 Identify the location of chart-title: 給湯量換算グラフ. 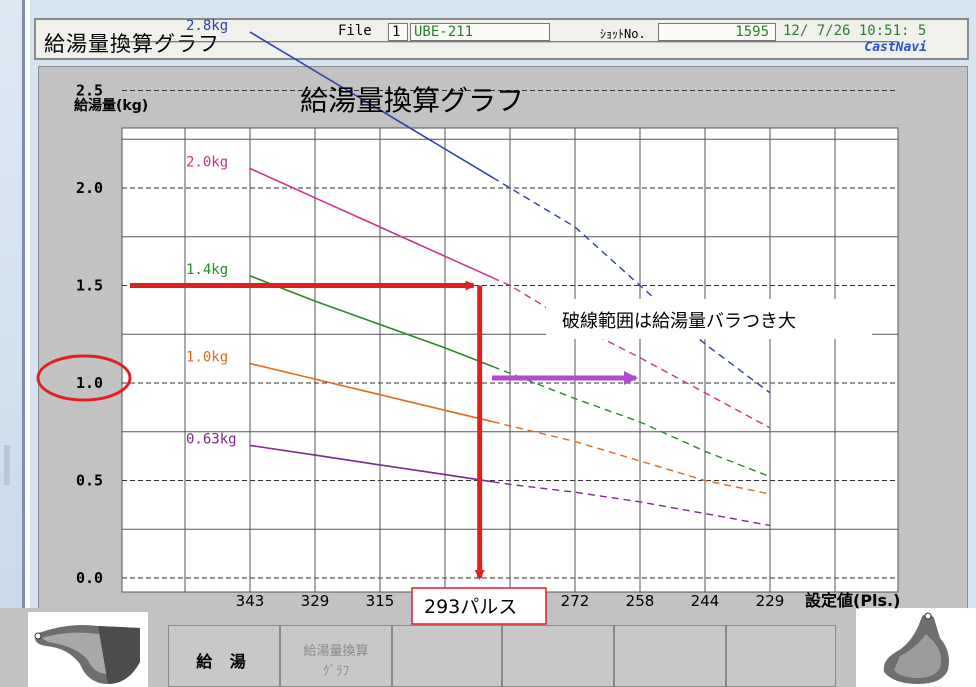
(412, 100).